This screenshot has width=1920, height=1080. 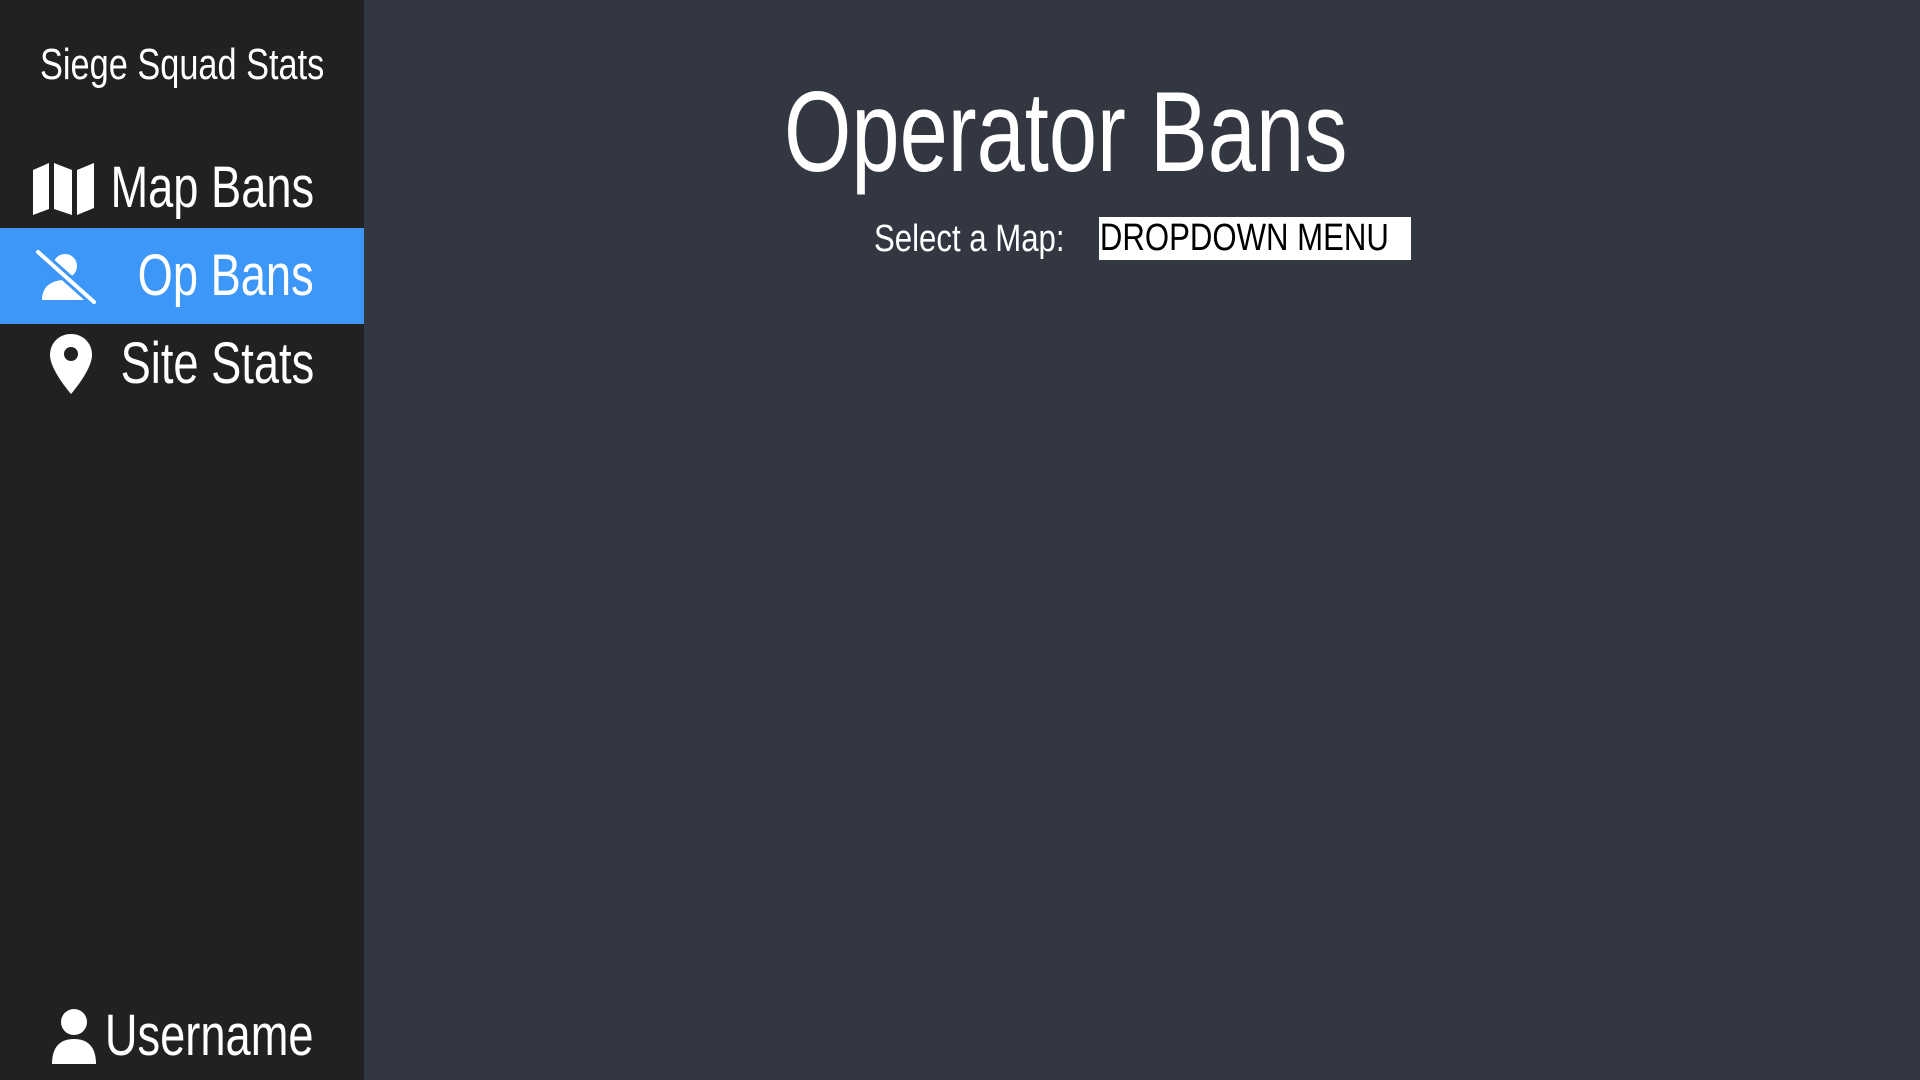 I want to click on map-dropdown-value: DROPDOWN MENU, so click(x=1244, y=238).